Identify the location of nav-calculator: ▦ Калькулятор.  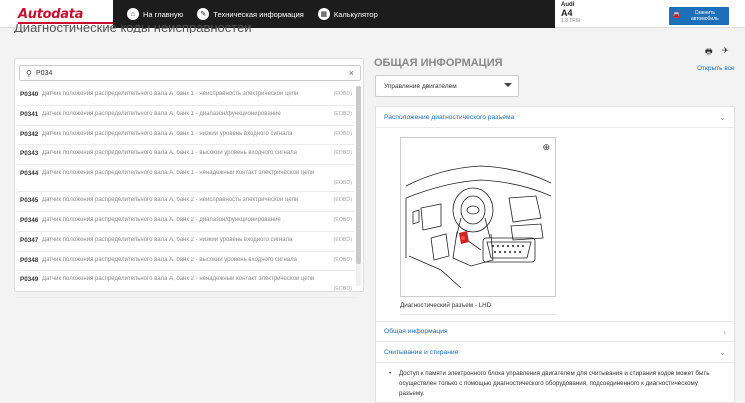
(347, 14).